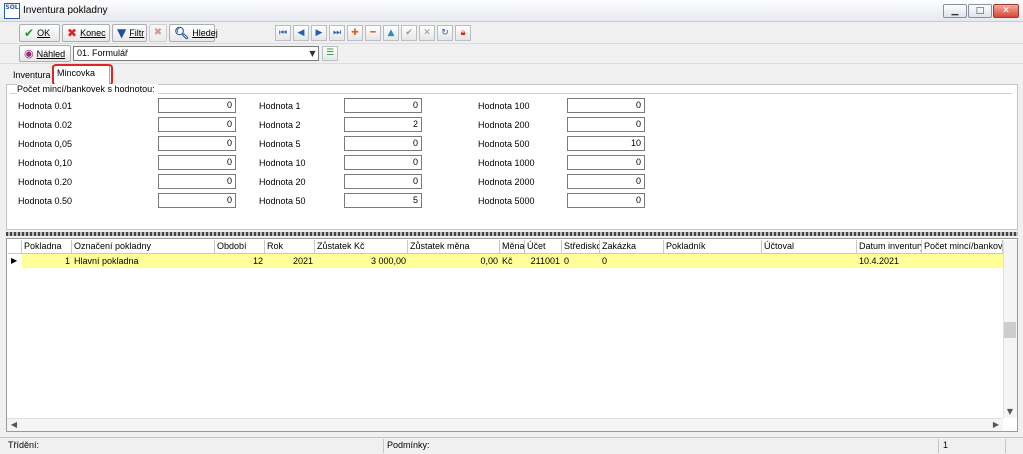 The height and width of the screenshot is (454, 1023). What do you see at coordinates (45, 106) in the screenshot?
I see `denomination-label: Hodnota 0.01` at bounding box center [45, 106].